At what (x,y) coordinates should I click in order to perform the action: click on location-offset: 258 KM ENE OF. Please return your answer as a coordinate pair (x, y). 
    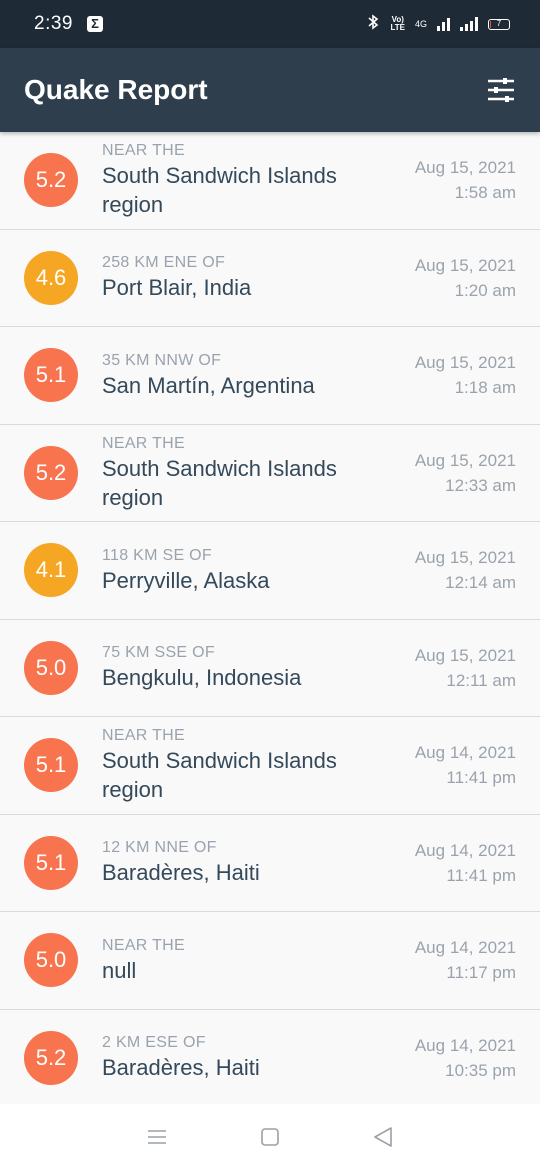
    Looking at the image, I should click on (164, 263).